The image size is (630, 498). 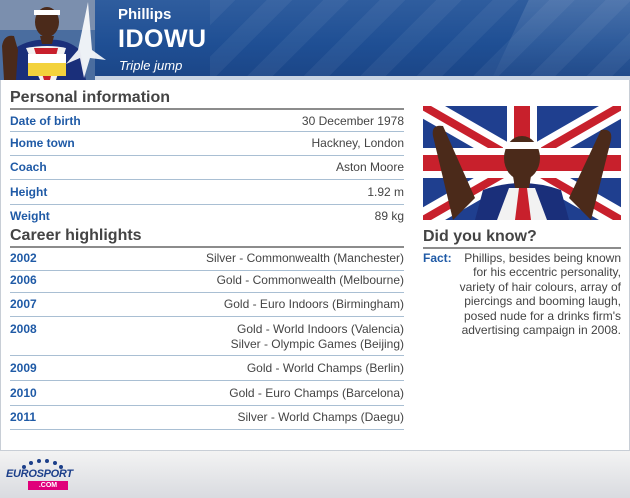 What do you see at coordinates (522, 163) in the screenshot?
I see `athlete-photo` at bounding box center [522, 163].